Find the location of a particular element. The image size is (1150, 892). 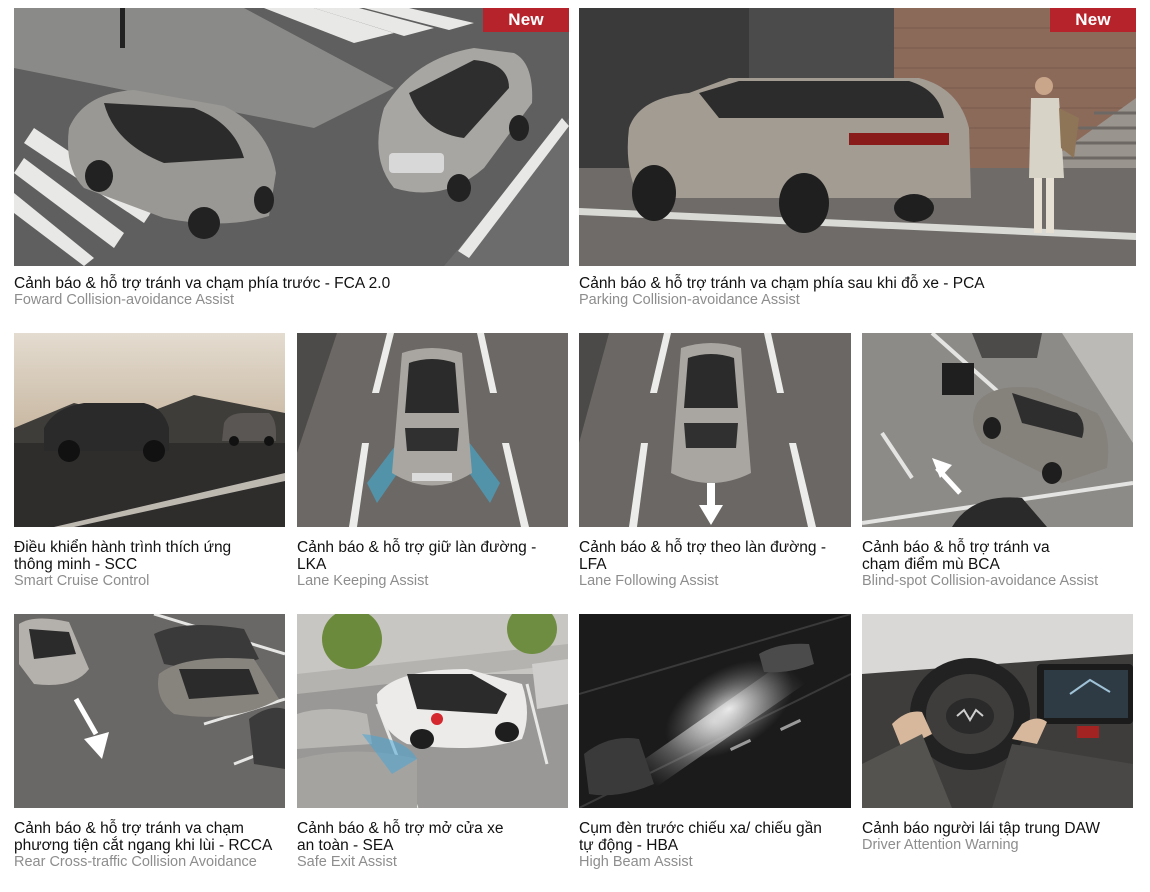

feature-subtitle: Parking Collision-avoidance Assist is located at coordinates (689, 300).